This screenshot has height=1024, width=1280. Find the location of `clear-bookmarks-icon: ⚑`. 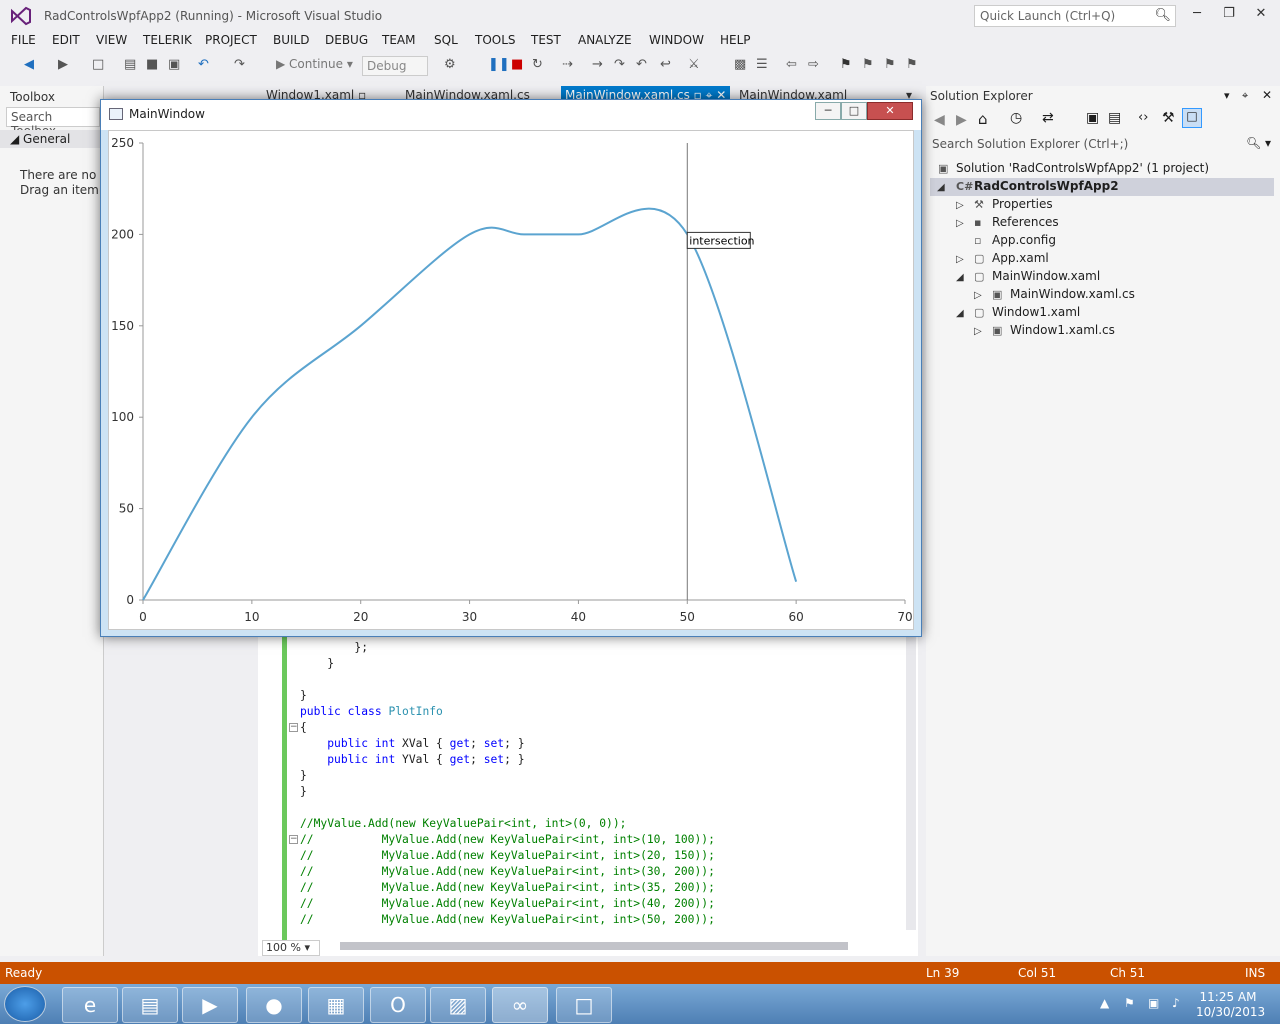

clear-bookmarks-icon: ⚑ is located at coordinates (912, 64).